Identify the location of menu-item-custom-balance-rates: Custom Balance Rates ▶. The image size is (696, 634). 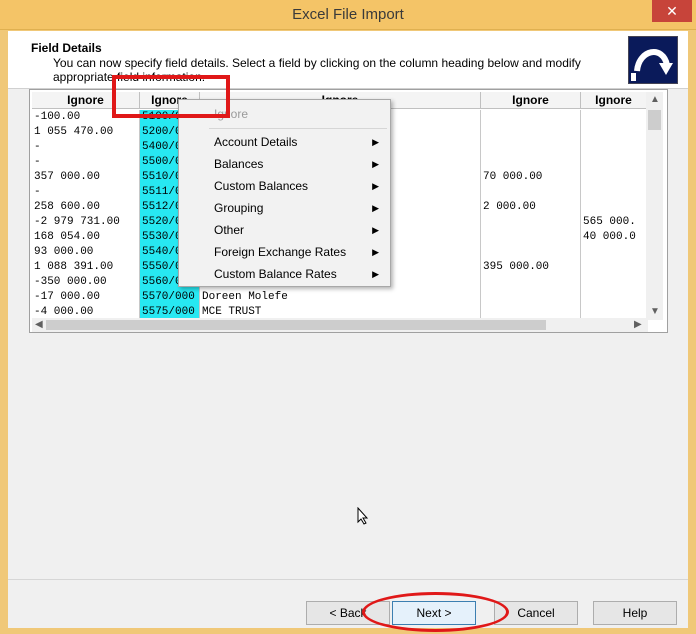
(284, 274).